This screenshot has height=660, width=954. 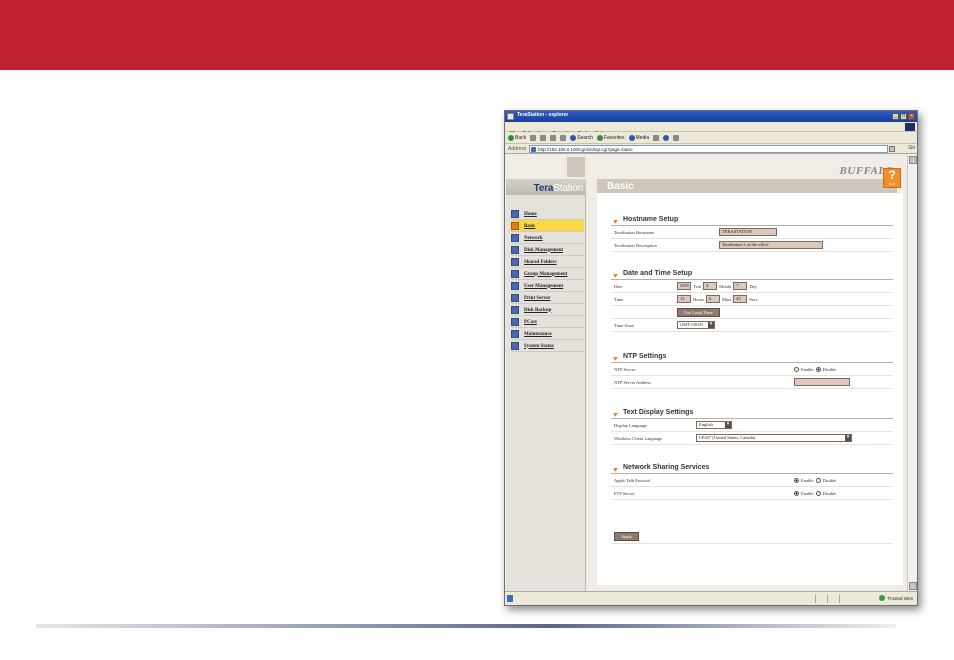 I want to click on hours-input: 13, so click(x=684, y=299).